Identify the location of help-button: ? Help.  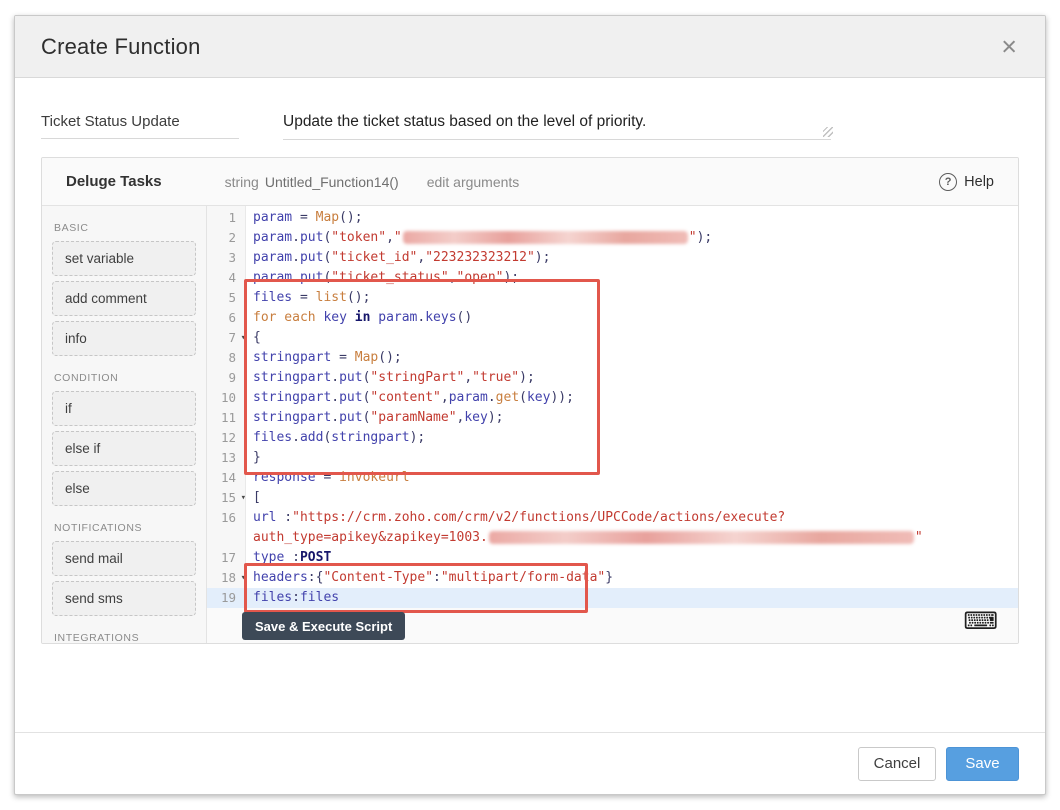
(966, 181).